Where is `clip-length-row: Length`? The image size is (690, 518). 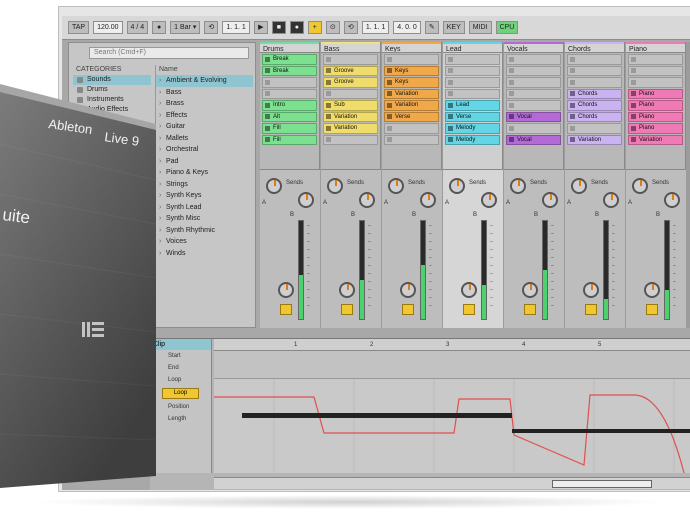 clip-length-row: Length is located at coordinates (180, 419).